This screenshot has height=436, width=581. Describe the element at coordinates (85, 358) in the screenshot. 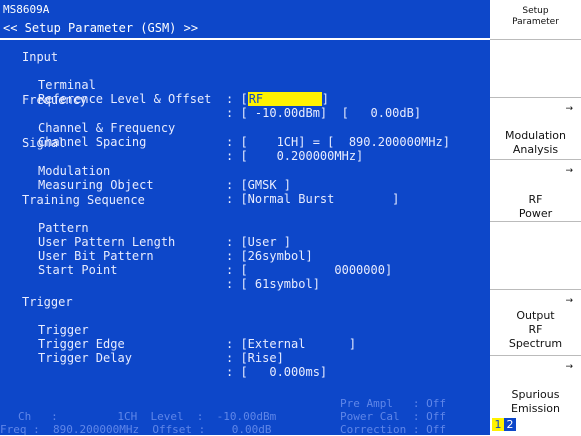

I see `trigger-delay-label: Trigger Delay` at that location.